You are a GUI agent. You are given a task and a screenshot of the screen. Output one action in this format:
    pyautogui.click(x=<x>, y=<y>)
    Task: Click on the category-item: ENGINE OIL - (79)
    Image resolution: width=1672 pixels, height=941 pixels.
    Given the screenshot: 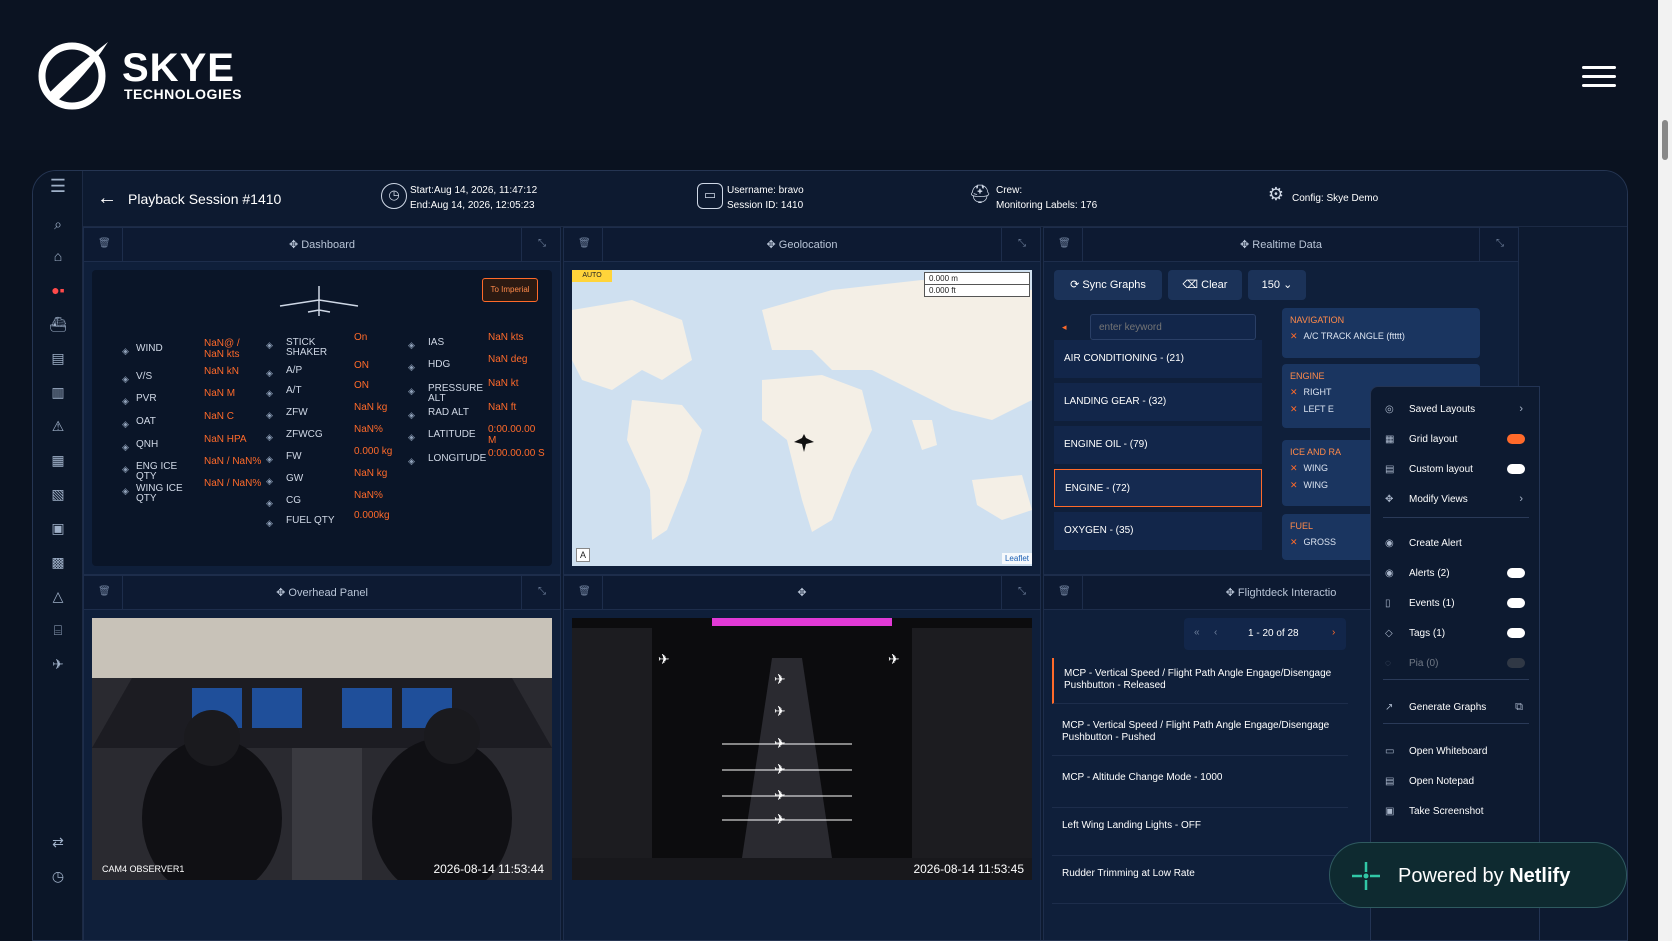 What is the action you would take?
    pyautogui.click(x=1158, y=445)
    